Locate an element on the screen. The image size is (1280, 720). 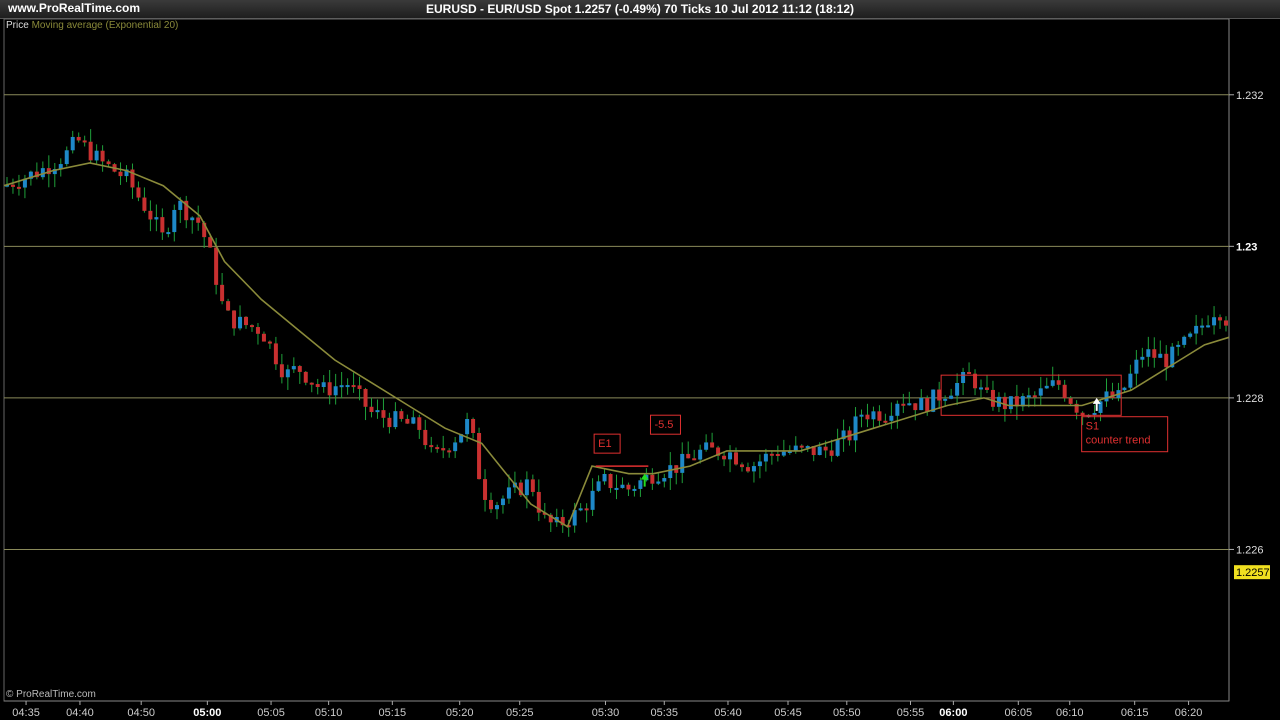
annotation--5-5: -5.5 is located at coordinates (663, 425).